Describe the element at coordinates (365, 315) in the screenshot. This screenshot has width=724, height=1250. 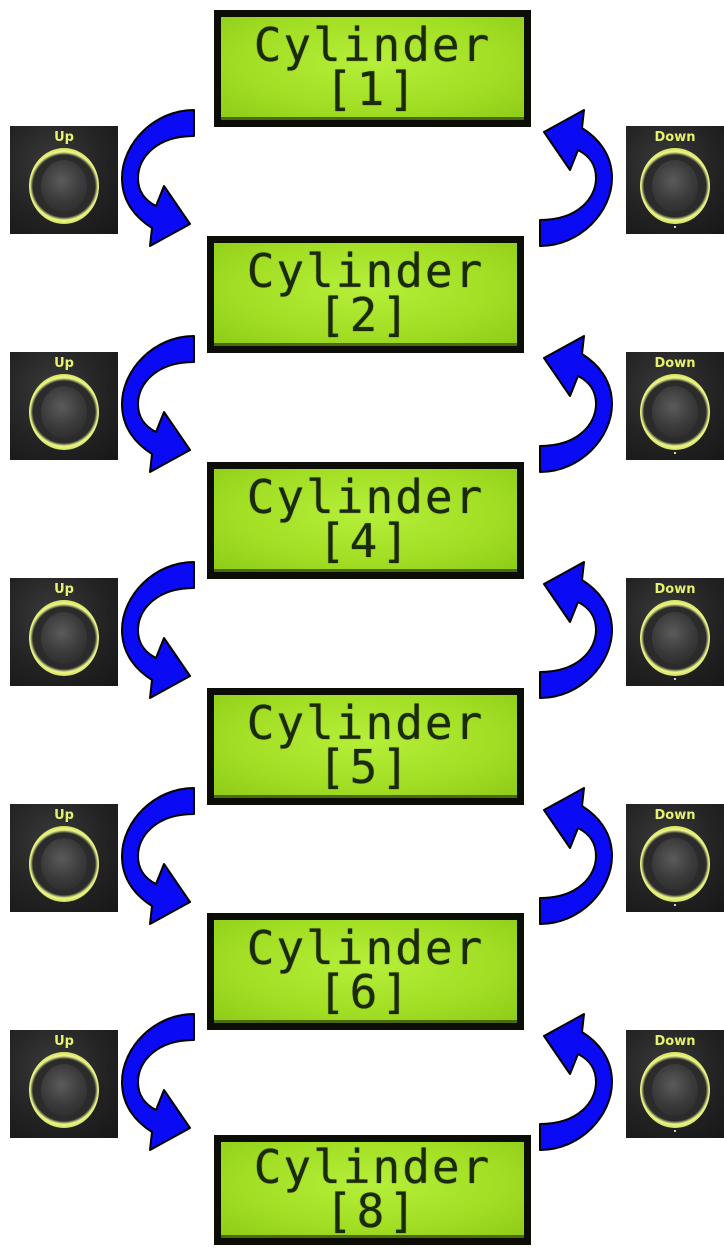
I see `lcd-value: [2]` at that location.